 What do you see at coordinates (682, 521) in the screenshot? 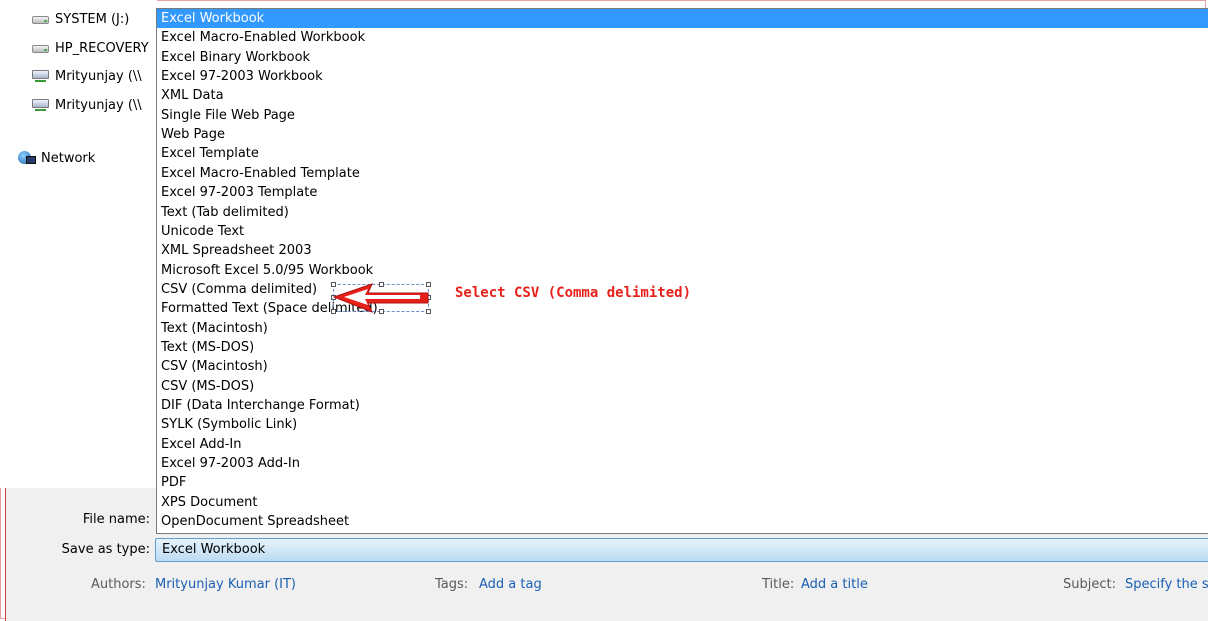
I see `dropdown-option: OpenDocument Spreadsheet` at bounding box center [682, 521].